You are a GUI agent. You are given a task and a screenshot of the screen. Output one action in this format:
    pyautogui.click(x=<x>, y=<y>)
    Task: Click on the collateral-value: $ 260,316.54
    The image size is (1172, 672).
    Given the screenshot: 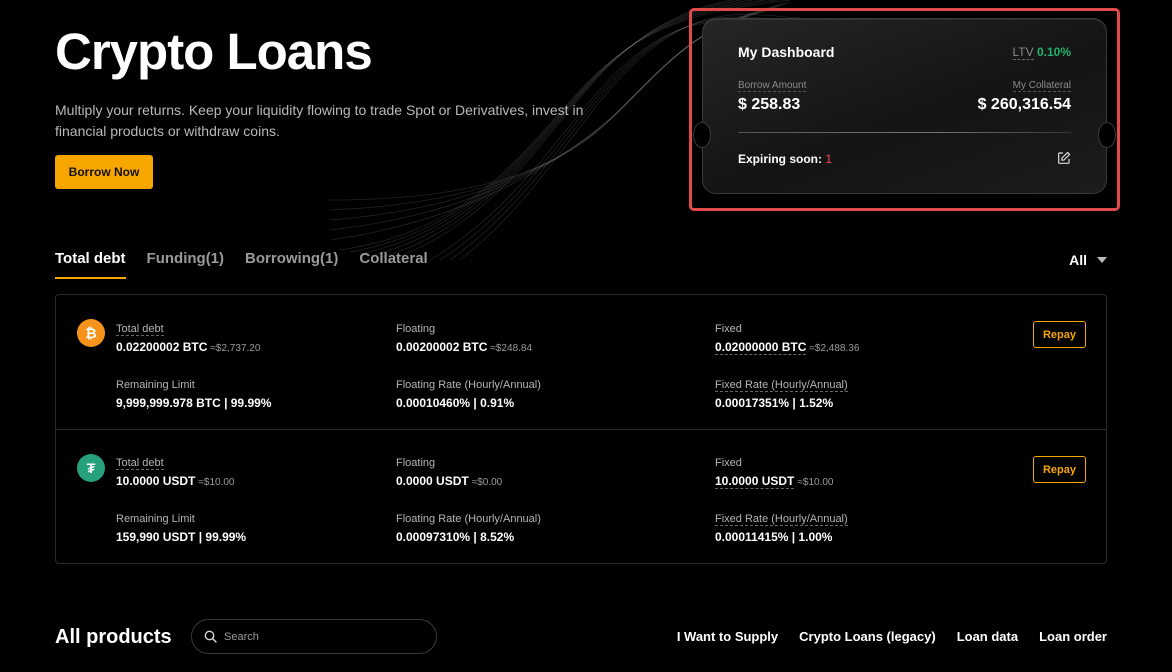 What is the action you would take?
    pyautogui.click(x=1024, y=104)
    